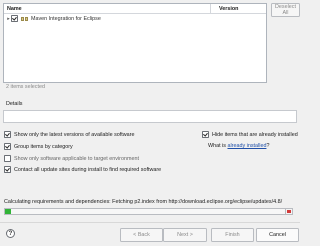 This screenshot has width=320, height=246. Describe the element at coordinates (8, 211) in the screenshot. I see `progress-fill` at that location.